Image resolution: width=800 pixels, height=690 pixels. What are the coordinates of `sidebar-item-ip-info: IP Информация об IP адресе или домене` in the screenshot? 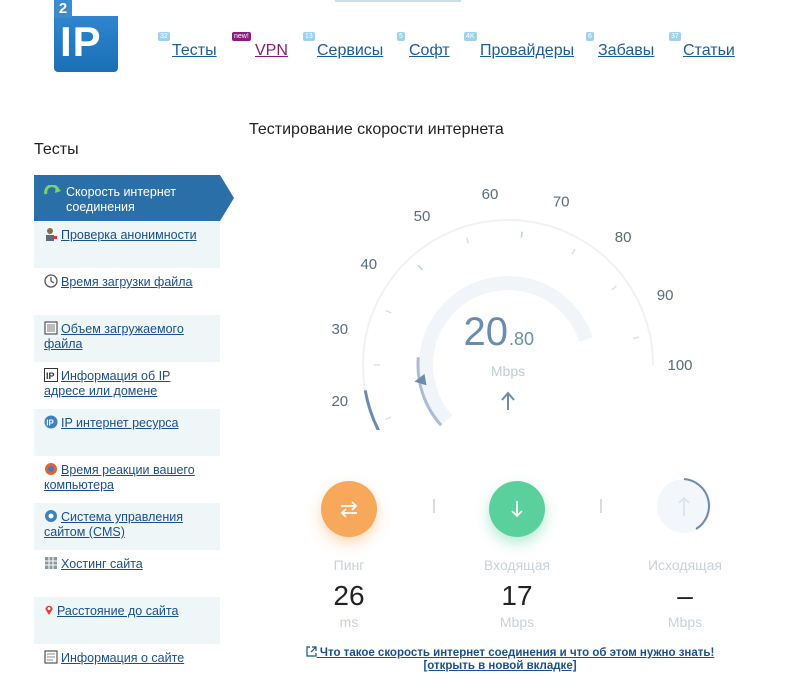 It's located at (127, 385).